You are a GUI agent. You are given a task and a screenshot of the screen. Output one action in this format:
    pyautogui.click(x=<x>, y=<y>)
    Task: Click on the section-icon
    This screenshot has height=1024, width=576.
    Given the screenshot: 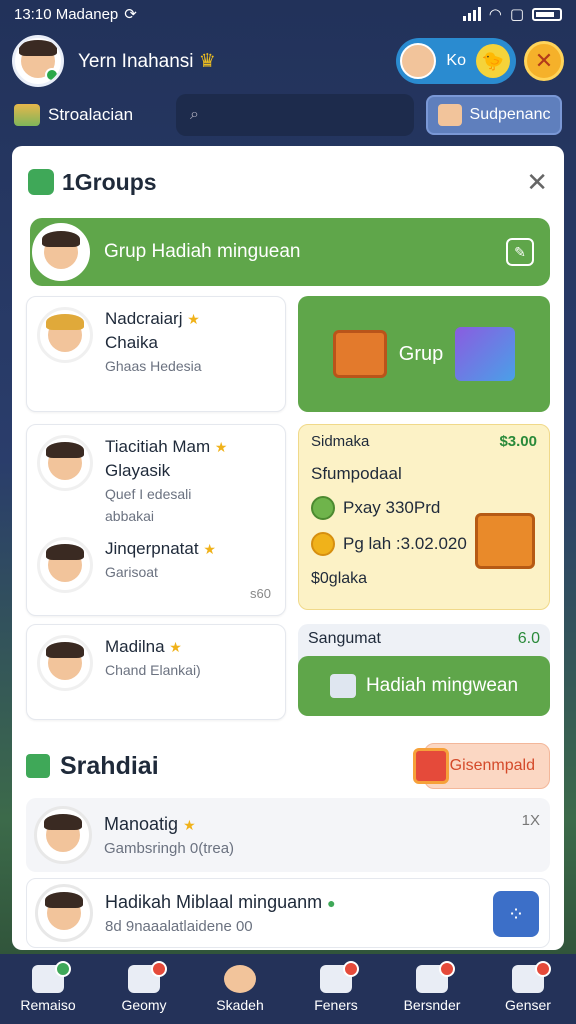 What is the action you would take?
    pyautogui.click(x=38, y=766)
    